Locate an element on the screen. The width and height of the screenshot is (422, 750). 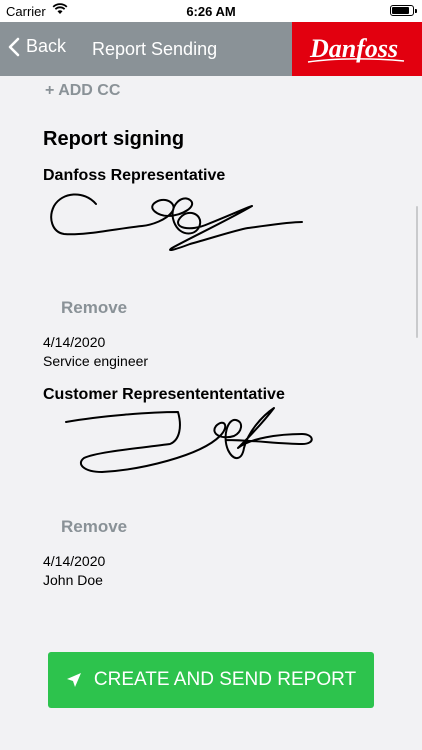
danfoss-signature-role: Service engineer is located at coordinates (96, 361).